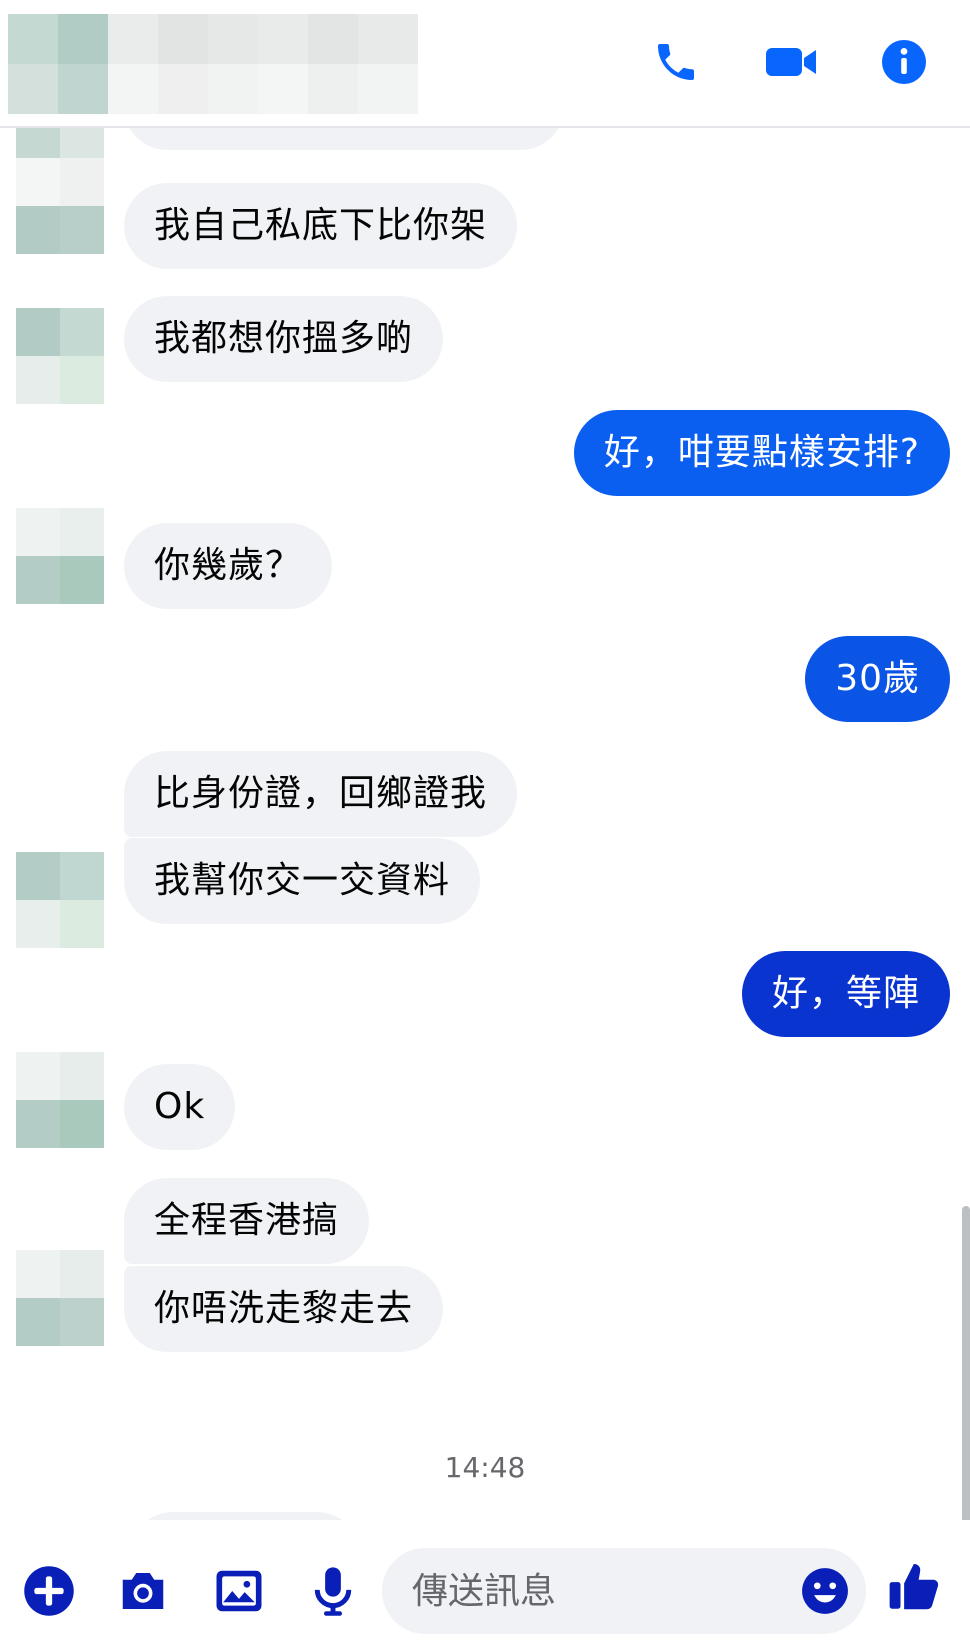 The width and height of the screenshot is (970, 1646). What do you see at coordinates (792, 62) in the screenshot?
I see `video-call-icon` at bounding box center [792, 62].